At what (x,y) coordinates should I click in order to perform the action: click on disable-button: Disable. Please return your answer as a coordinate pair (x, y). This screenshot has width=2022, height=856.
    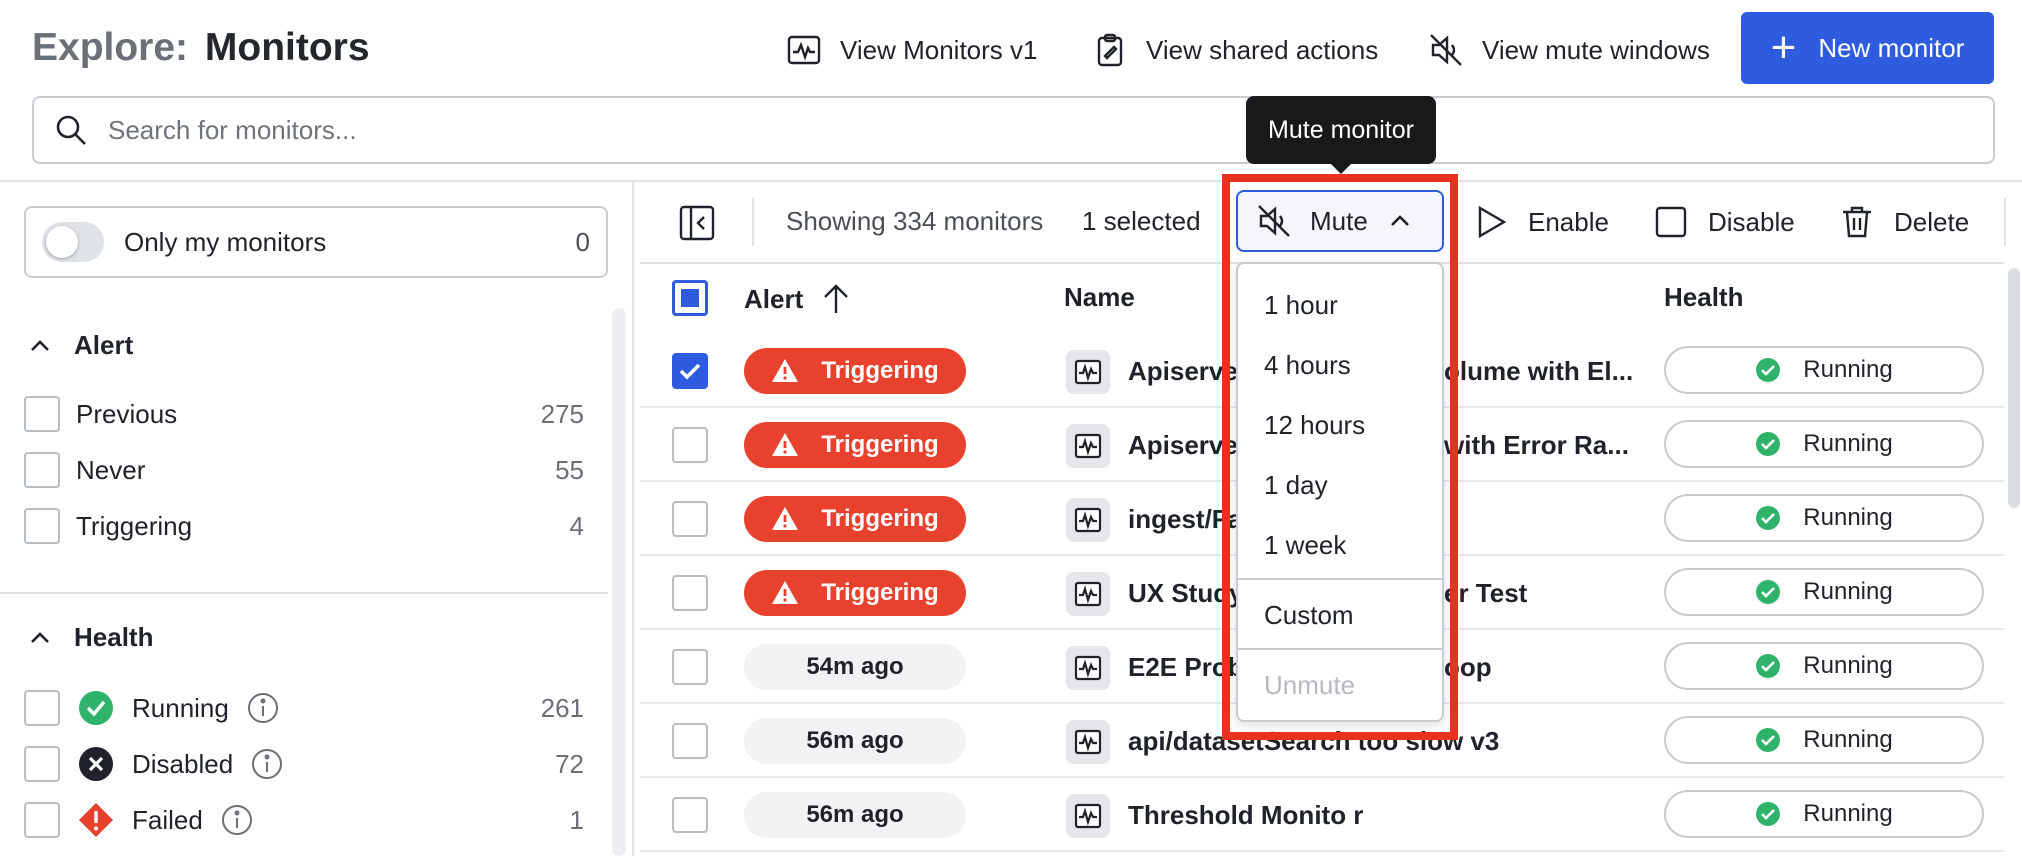
    Looking at the image, I should click on (1724, 222).